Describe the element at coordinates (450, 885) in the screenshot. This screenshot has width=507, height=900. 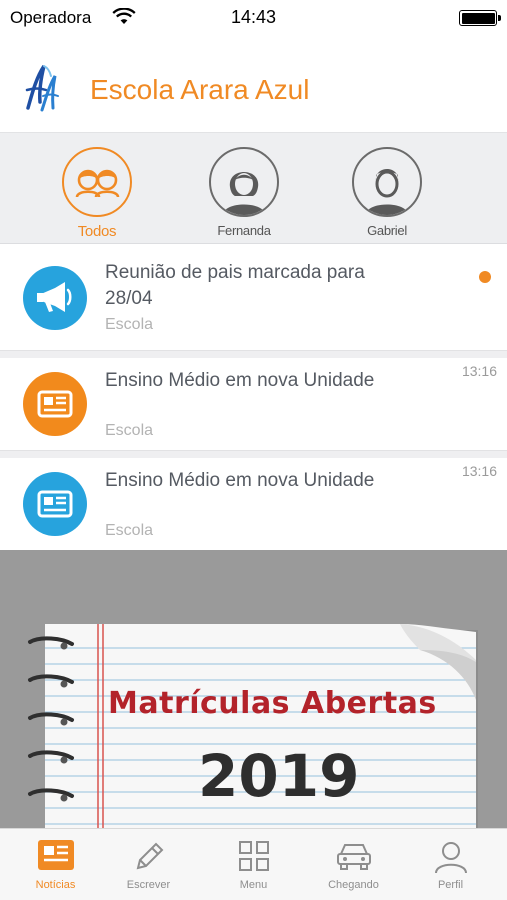
I see `tab-label: Perfil` at that location.